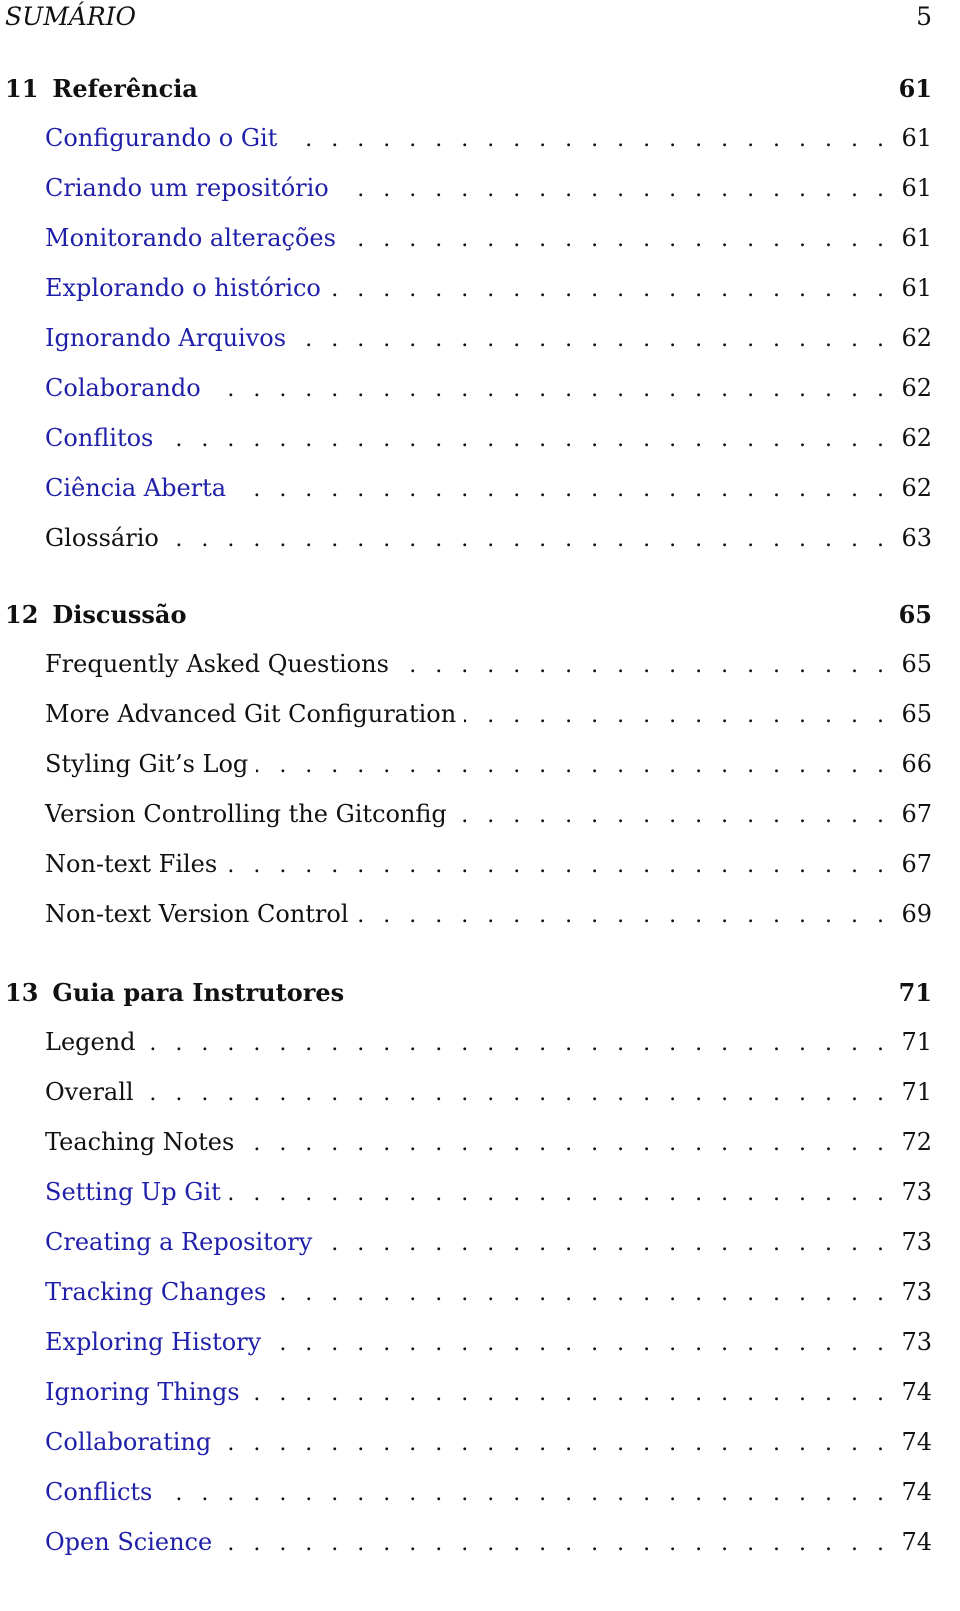 This screenshot has height=1611, width=960. I want to click on toc-entry: Explorando o histórico 61, so click(488, 294).